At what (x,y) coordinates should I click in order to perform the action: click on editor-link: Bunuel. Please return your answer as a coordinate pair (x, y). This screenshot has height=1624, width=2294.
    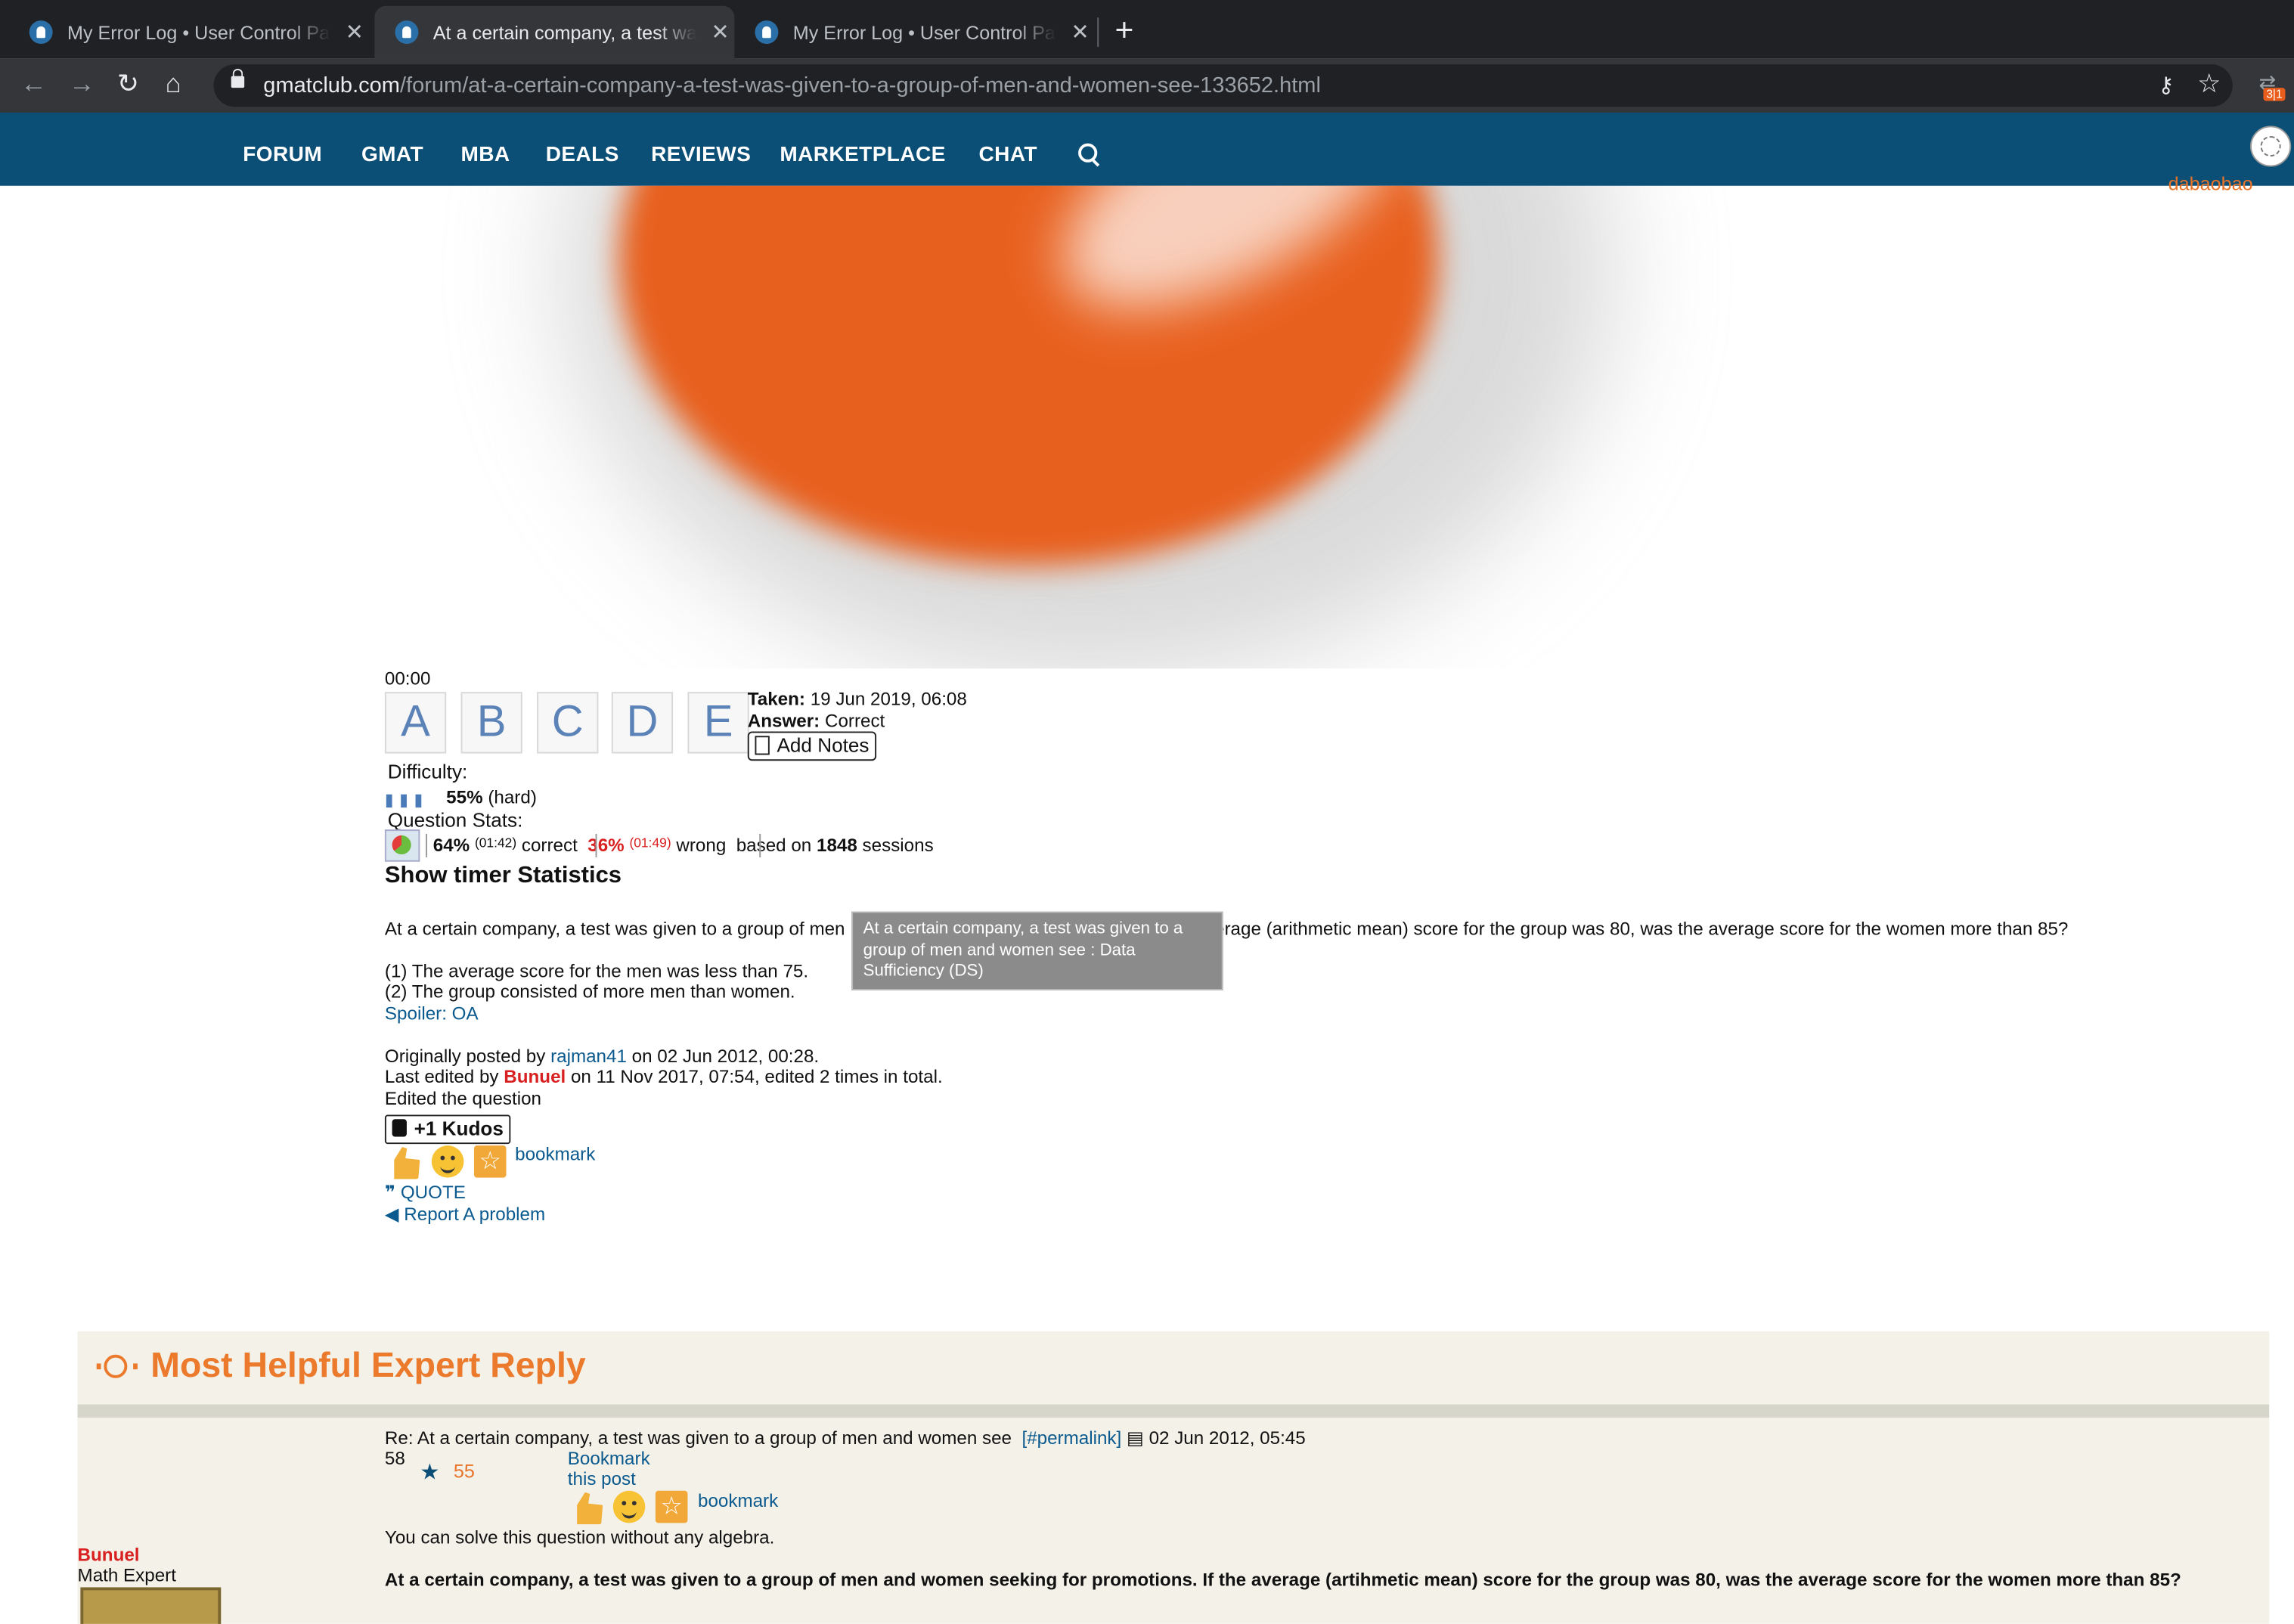
    Looking at the image, I should click on (535, 1077).